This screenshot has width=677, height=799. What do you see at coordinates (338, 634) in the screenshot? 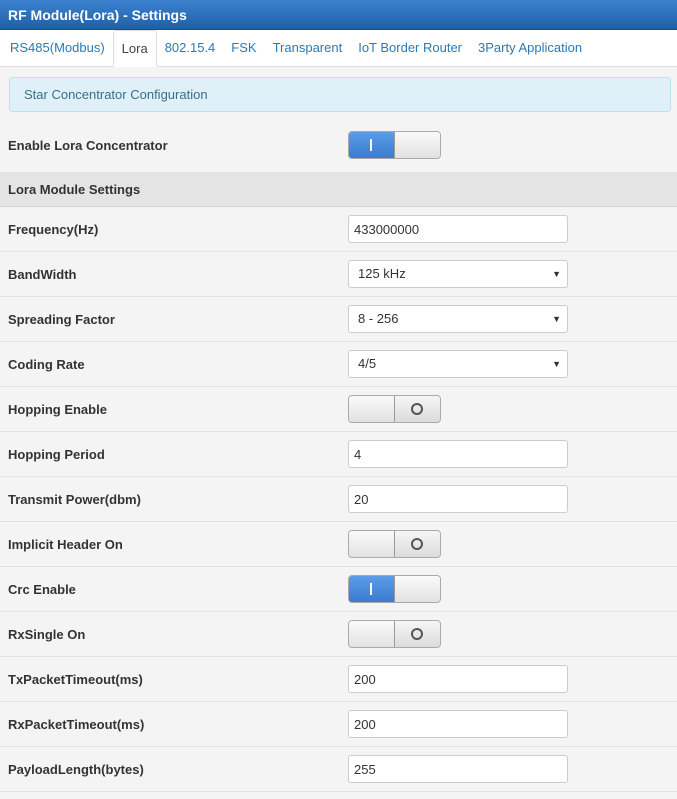
I see `rx-single-row: RxSingle On` at bounding box center [338, 634].